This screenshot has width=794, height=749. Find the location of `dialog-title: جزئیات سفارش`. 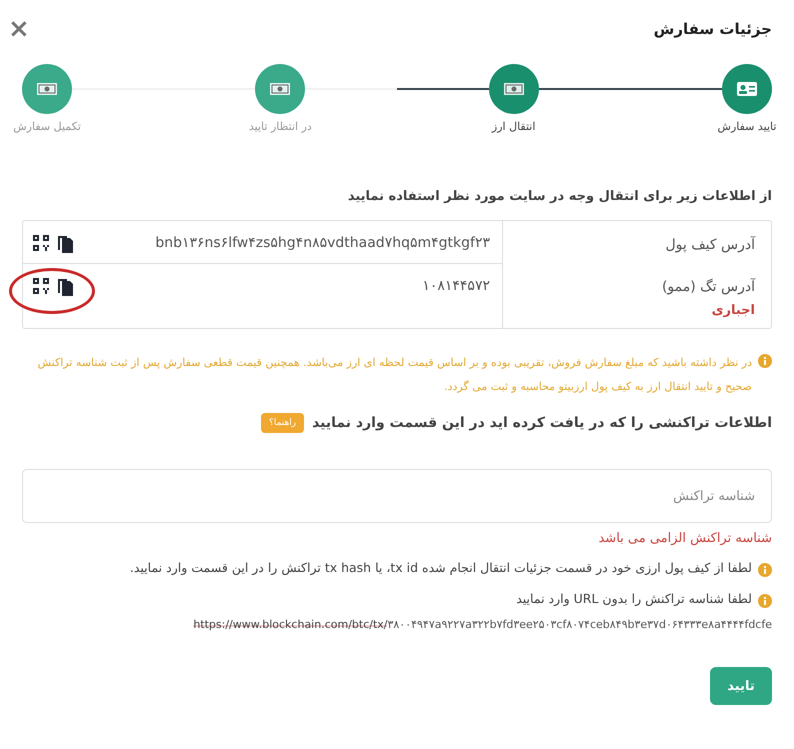

dialog-title: جزئیات سفارش is located at coordinates (713, 29).